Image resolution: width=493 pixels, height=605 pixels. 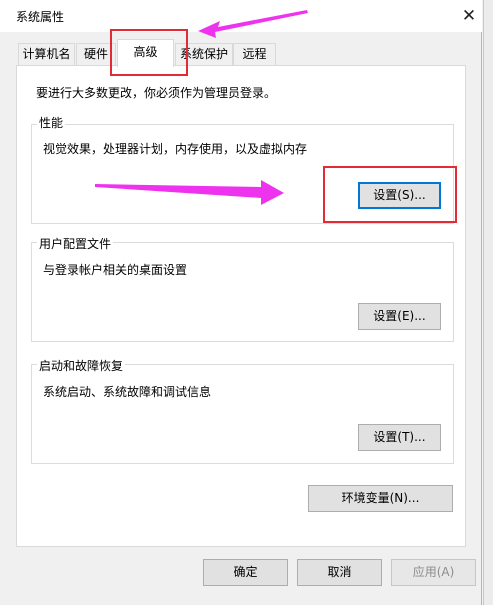 What do you see at coordinates (201, 107) in the screenshot?
I see `annotation-arrows` at bounding box center [201, 107].